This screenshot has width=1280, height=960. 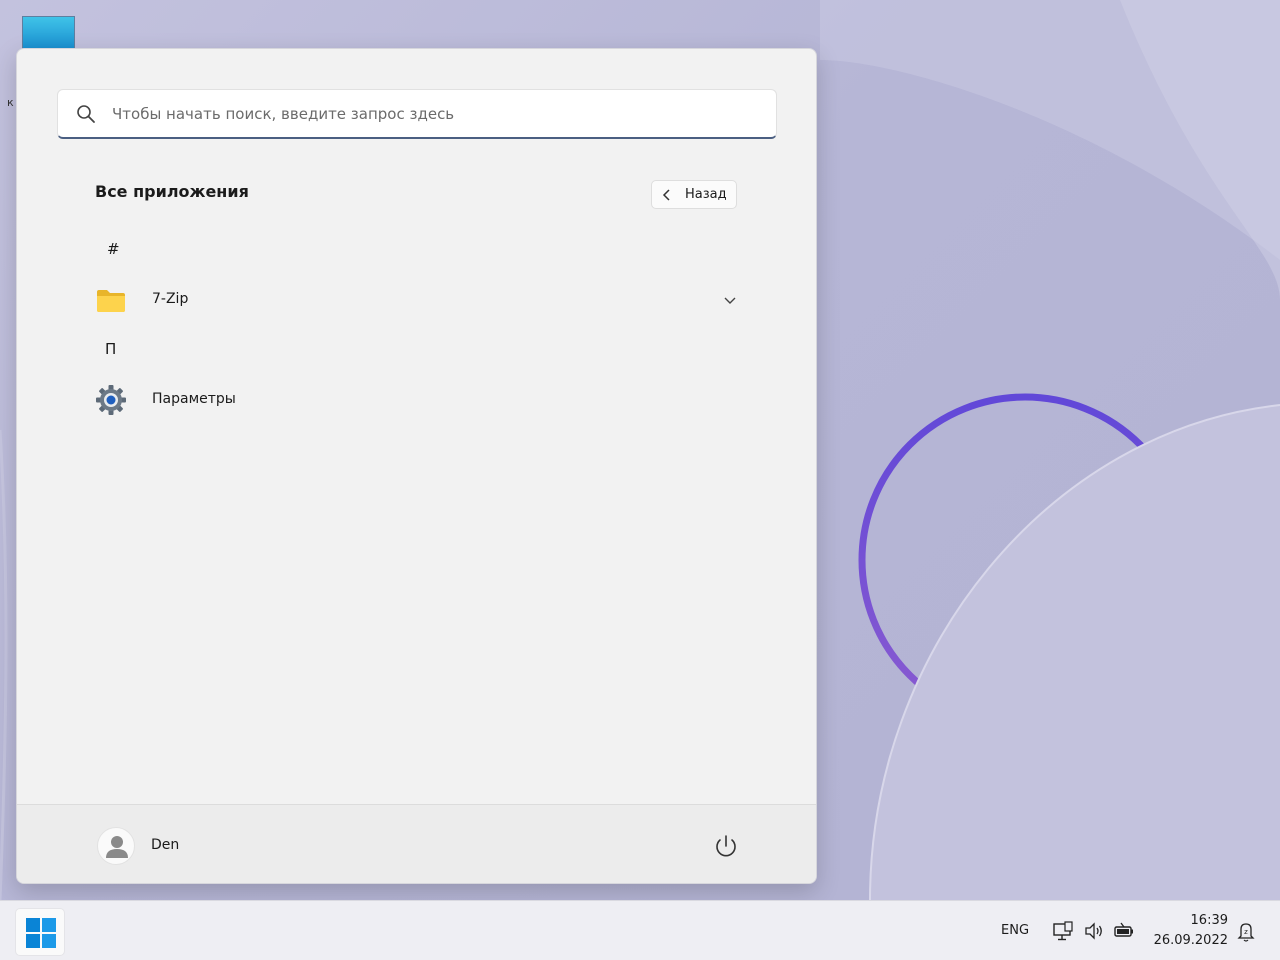 What do you see at coordinates (427, 300) in the screenshot?
I see `app-item-7zip: 7-Zip` at bounding box center [427, 300].